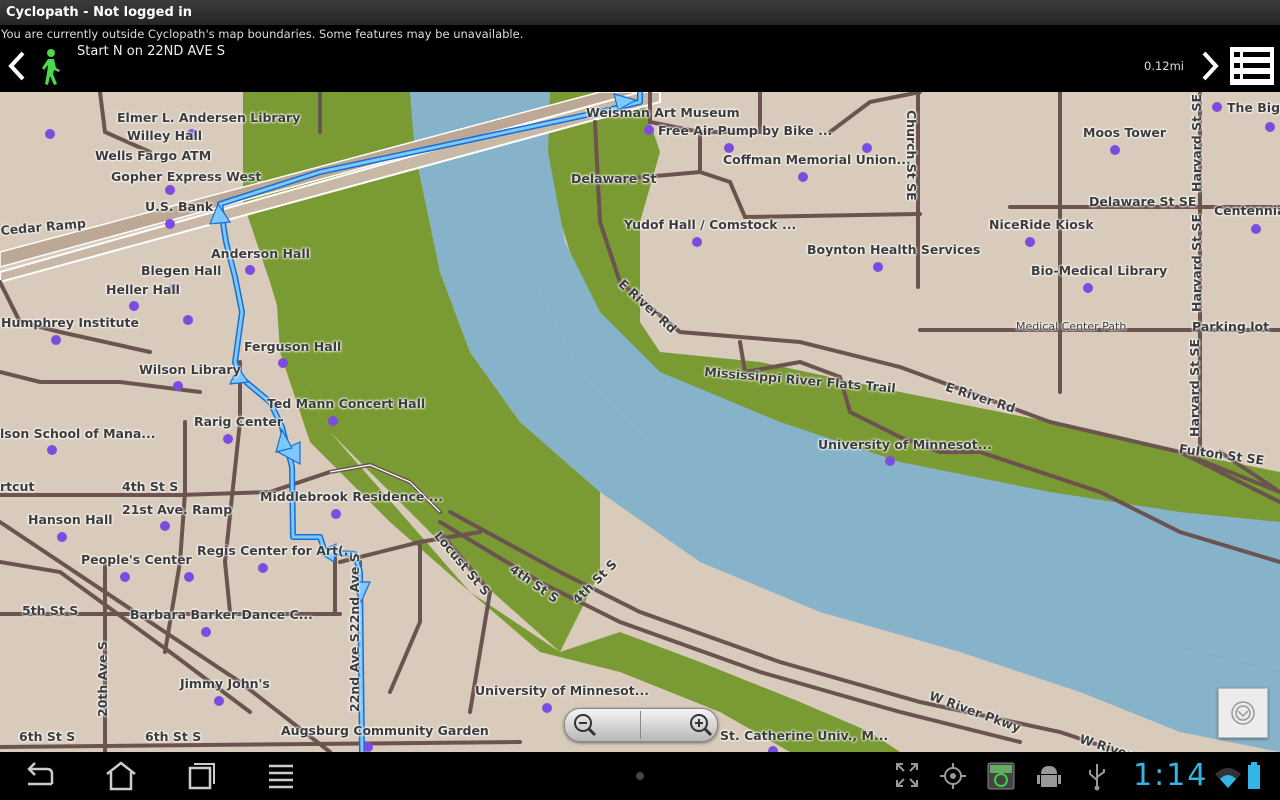  Describe the element at coordinates (1254, 776) in the screenshot. I see `battery-icon` at that location.